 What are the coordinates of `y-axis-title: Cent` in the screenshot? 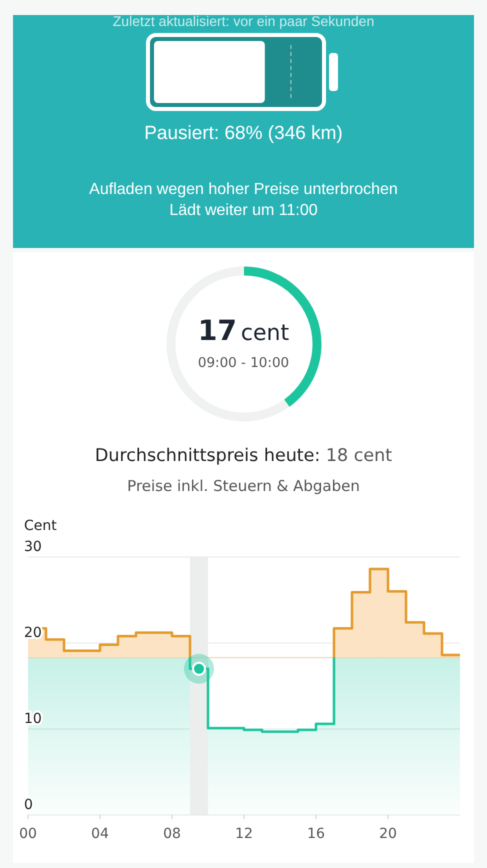 It's located at (40, 526).